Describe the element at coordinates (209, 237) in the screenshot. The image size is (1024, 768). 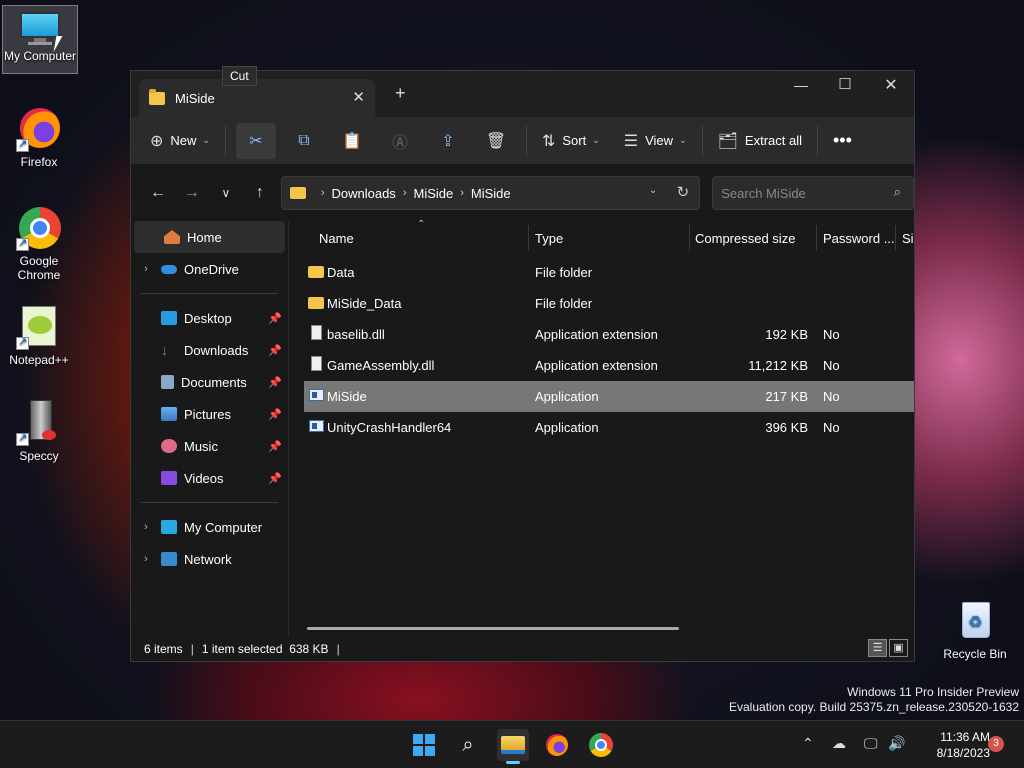
I see `sidebar-item-home: Home` at that location.